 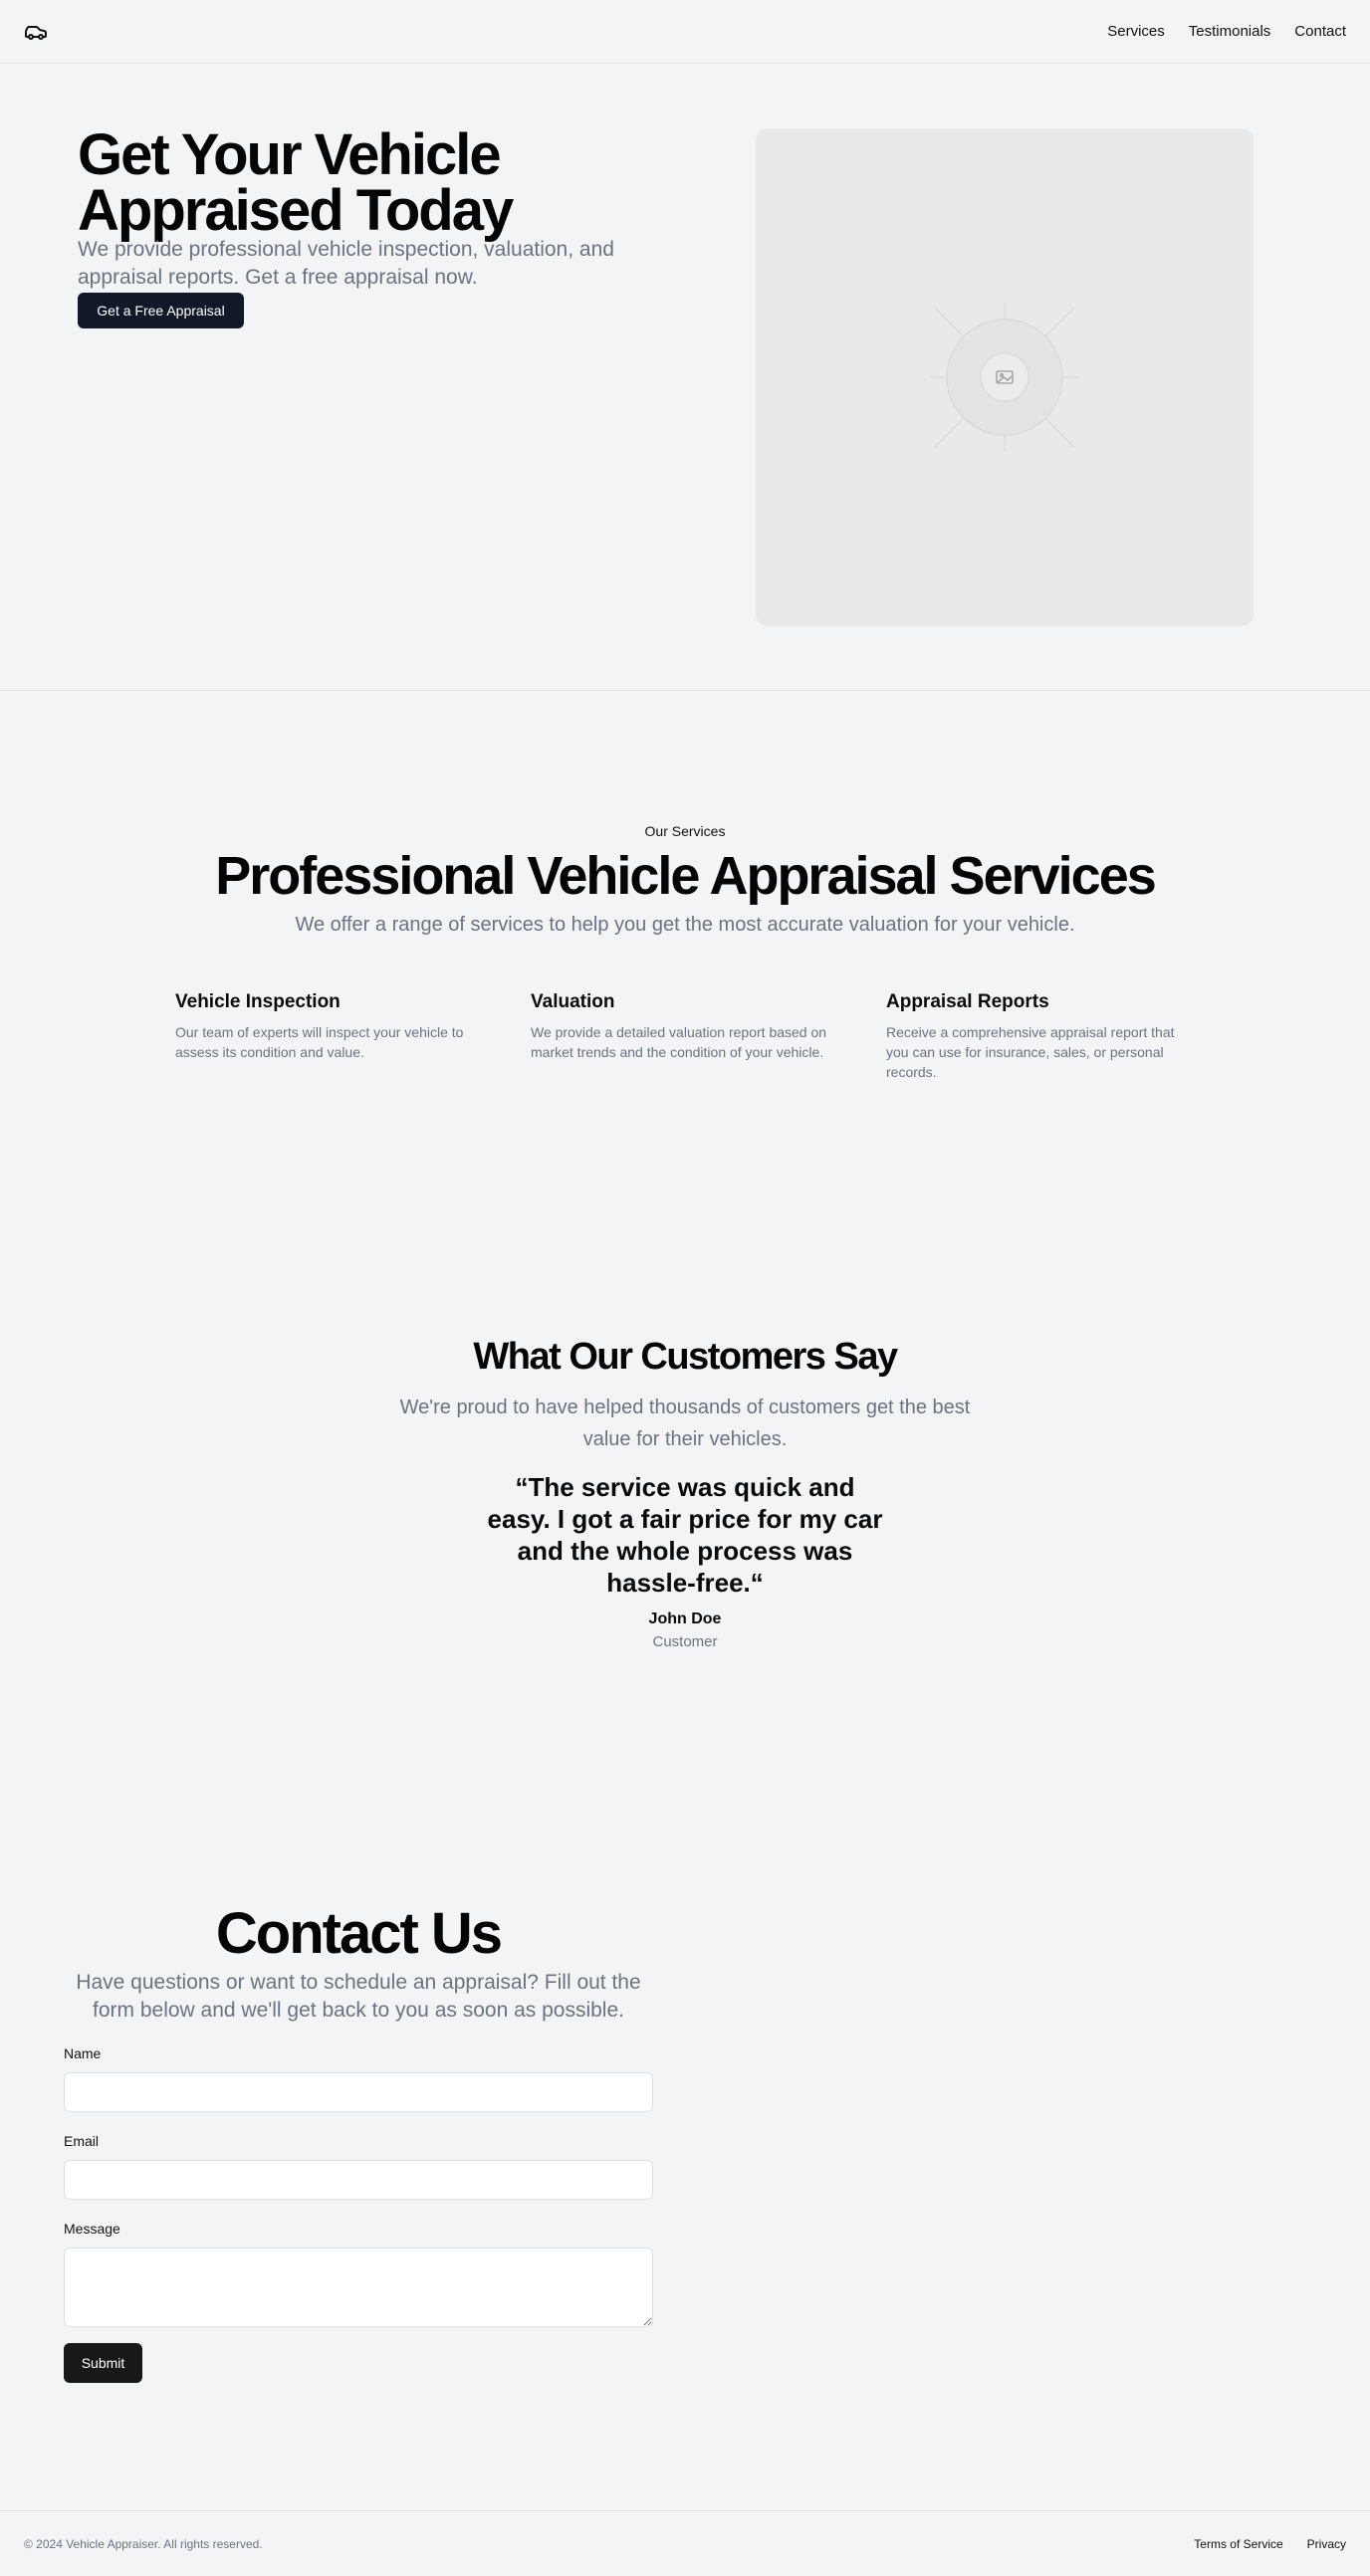 What do you see at coordinates (358, 2287) in the screenshot?
I see `message-field` at bounding box center [358, 2287].